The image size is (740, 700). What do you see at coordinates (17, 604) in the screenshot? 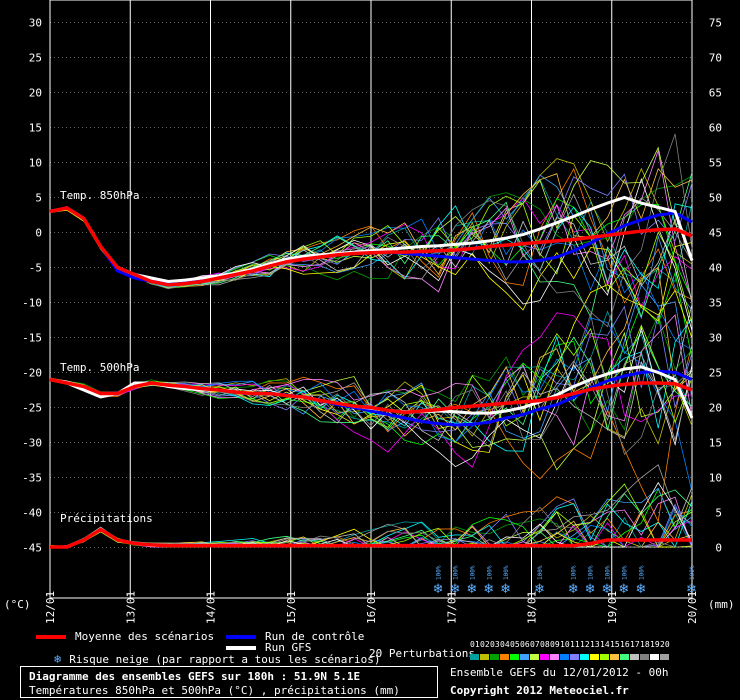
I see `left-axis-unit: (°C)` at bounding box center [17, 604].